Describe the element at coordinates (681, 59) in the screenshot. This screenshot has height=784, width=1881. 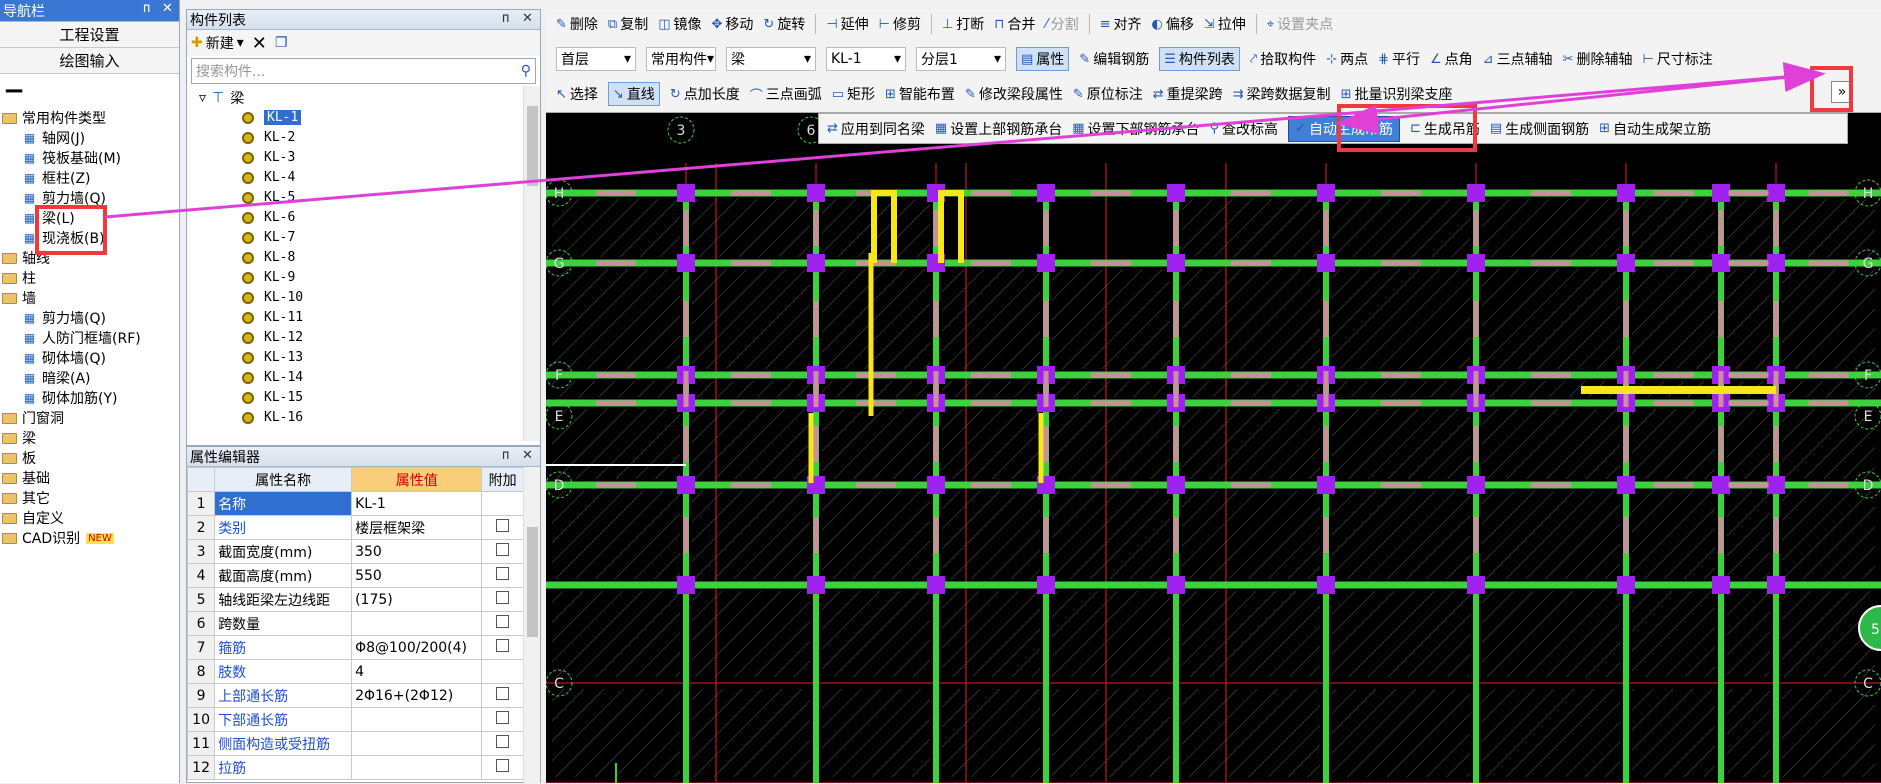
I see `level-dropdown: 常用构件 ▾` at that location.